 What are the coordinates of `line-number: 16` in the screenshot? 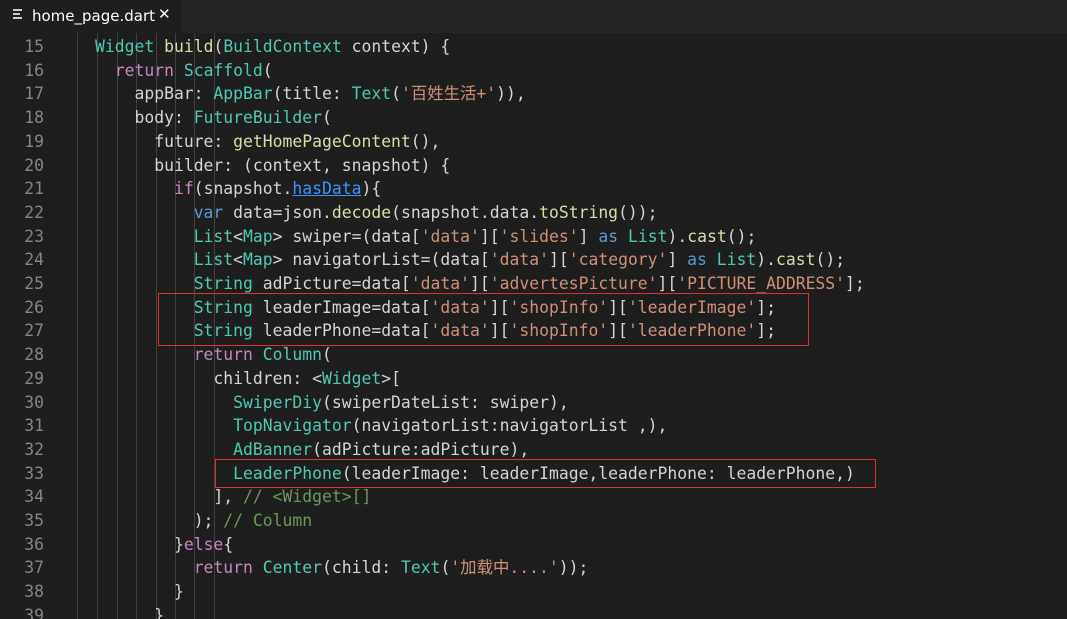 It's located at (34, 70).